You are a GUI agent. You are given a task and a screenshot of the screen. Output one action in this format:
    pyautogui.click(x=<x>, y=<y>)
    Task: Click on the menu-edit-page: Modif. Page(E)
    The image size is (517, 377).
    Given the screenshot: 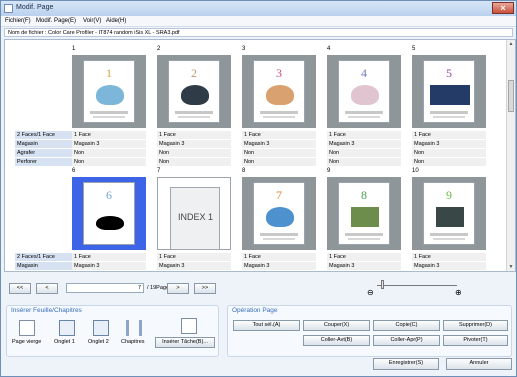 What is the action you would take?
    pyautogui.click(x=56, y=21)
    